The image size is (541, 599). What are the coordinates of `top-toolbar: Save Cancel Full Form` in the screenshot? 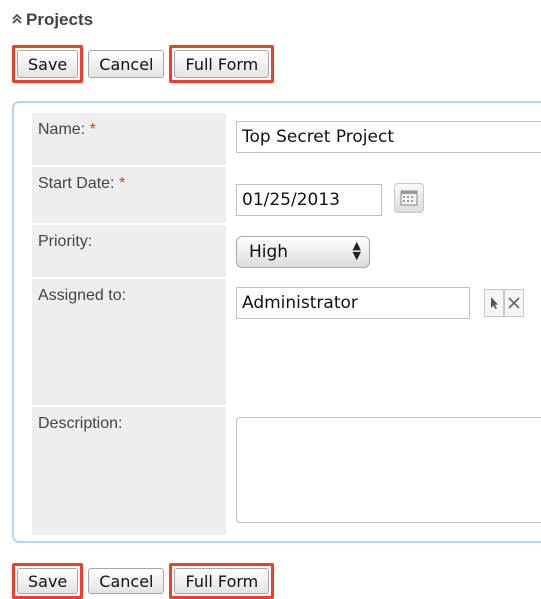 It's located at (143, 64).